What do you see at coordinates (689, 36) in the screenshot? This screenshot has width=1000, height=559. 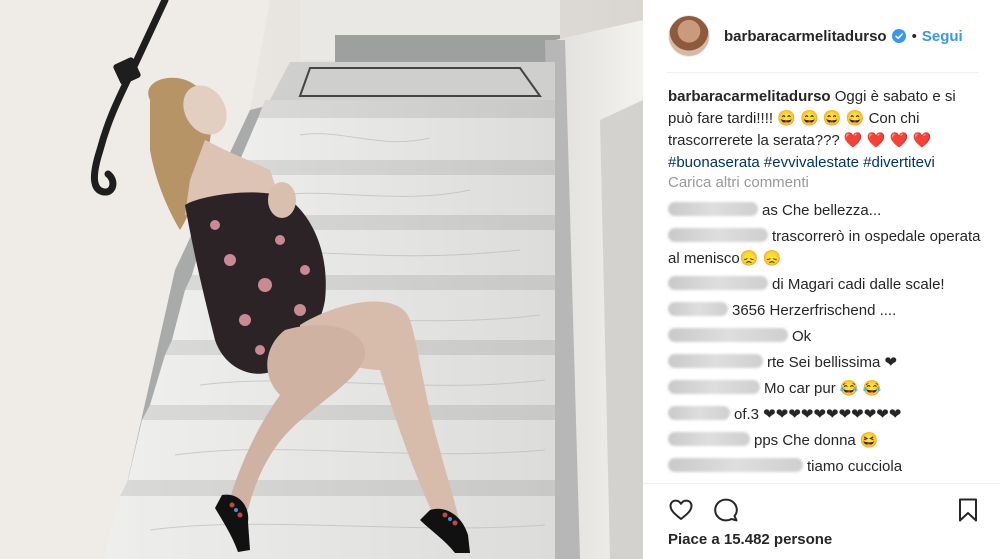 I see `avatar` at bounding box center [689, 36].